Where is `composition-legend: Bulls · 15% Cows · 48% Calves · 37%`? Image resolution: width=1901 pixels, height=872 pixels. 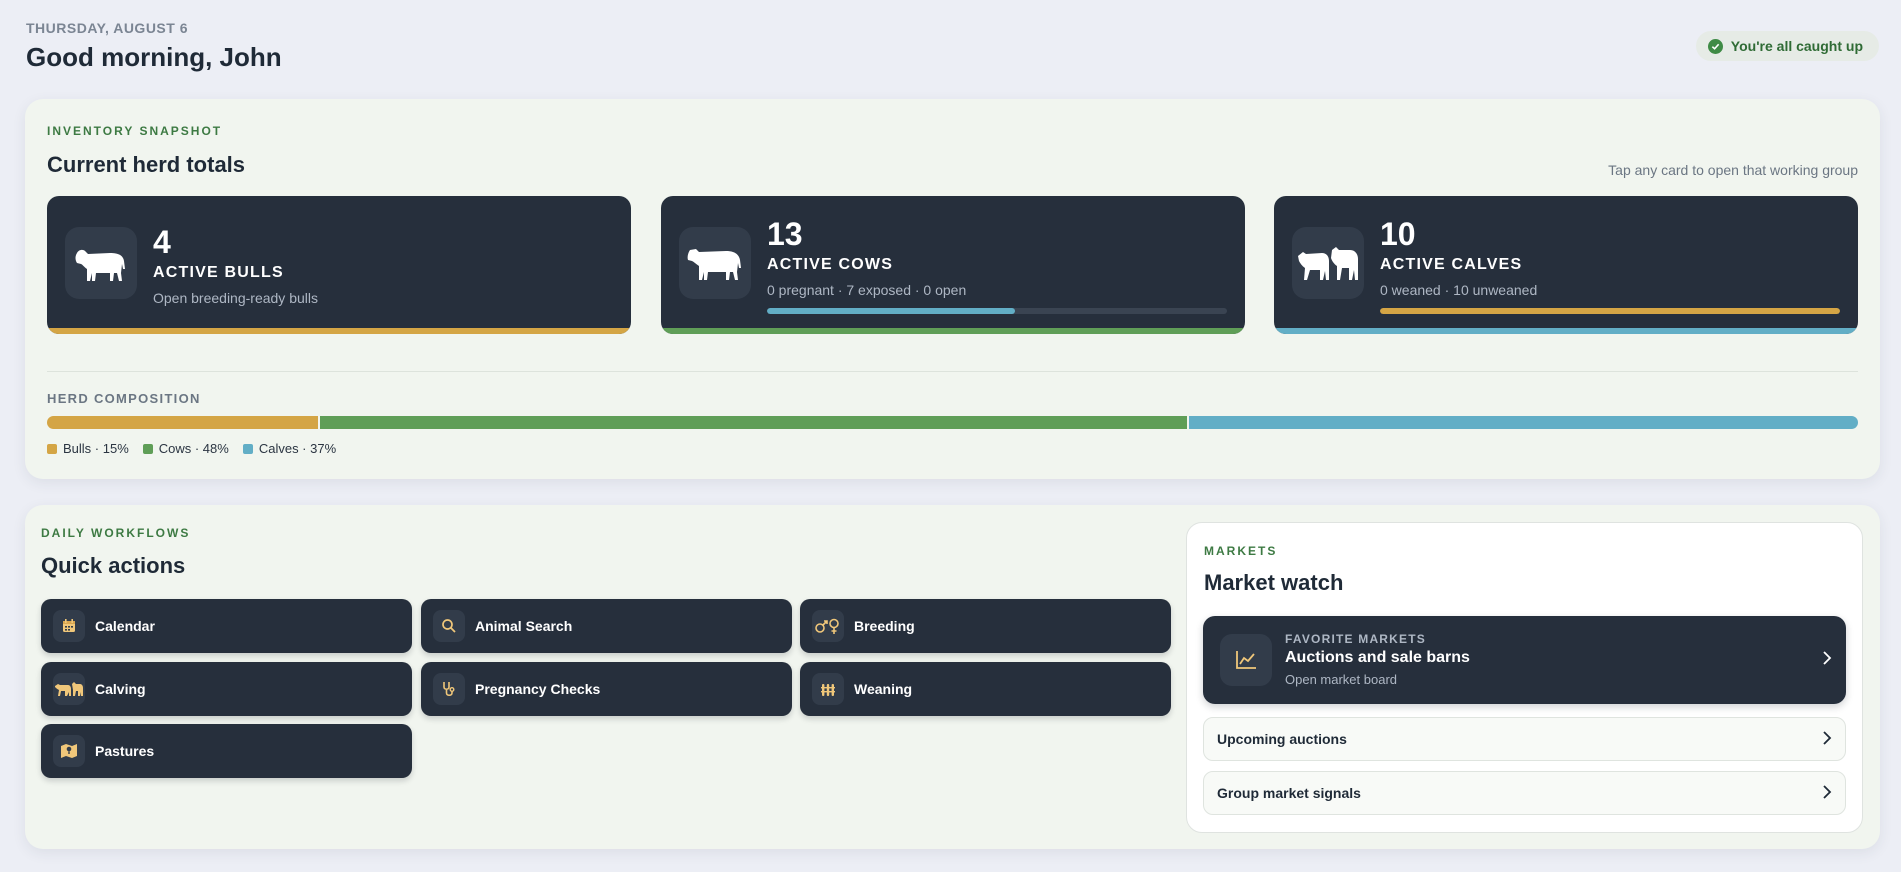 composition-legend: Bulls · 15% Cows · 48% Calves · 37% is located at coordinates (191, 448).